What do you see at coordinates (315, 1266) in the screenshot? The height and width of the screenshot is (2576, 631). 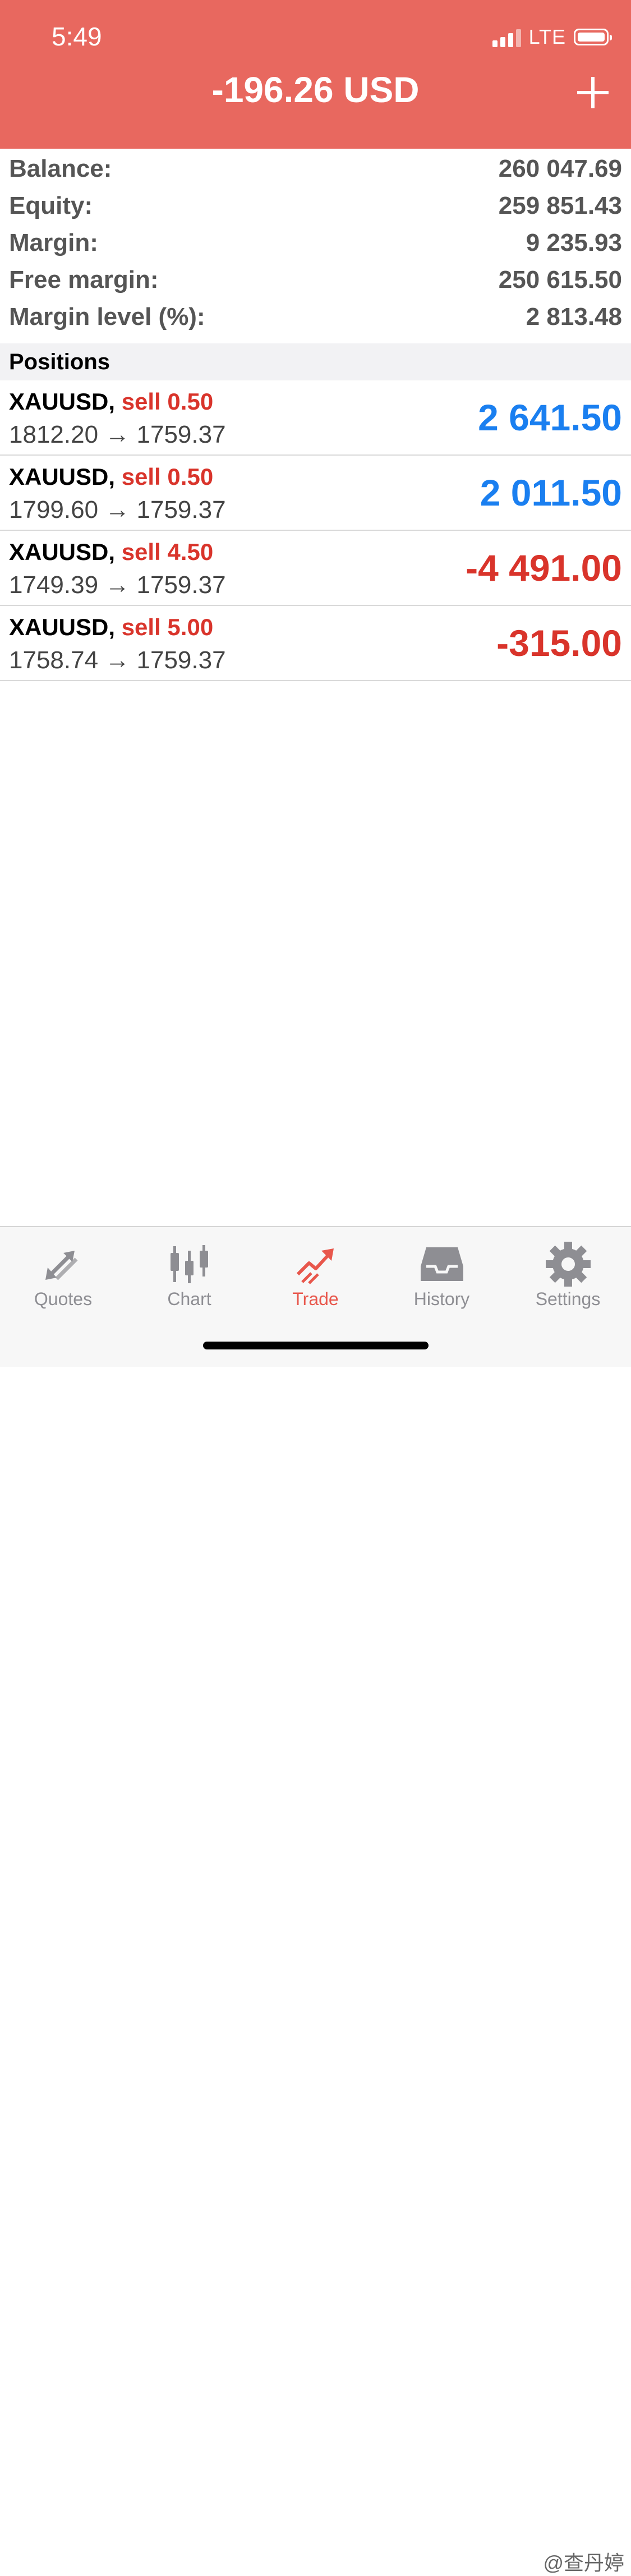 I see `trade-trend-icon` at bounding box center [315, 1266].